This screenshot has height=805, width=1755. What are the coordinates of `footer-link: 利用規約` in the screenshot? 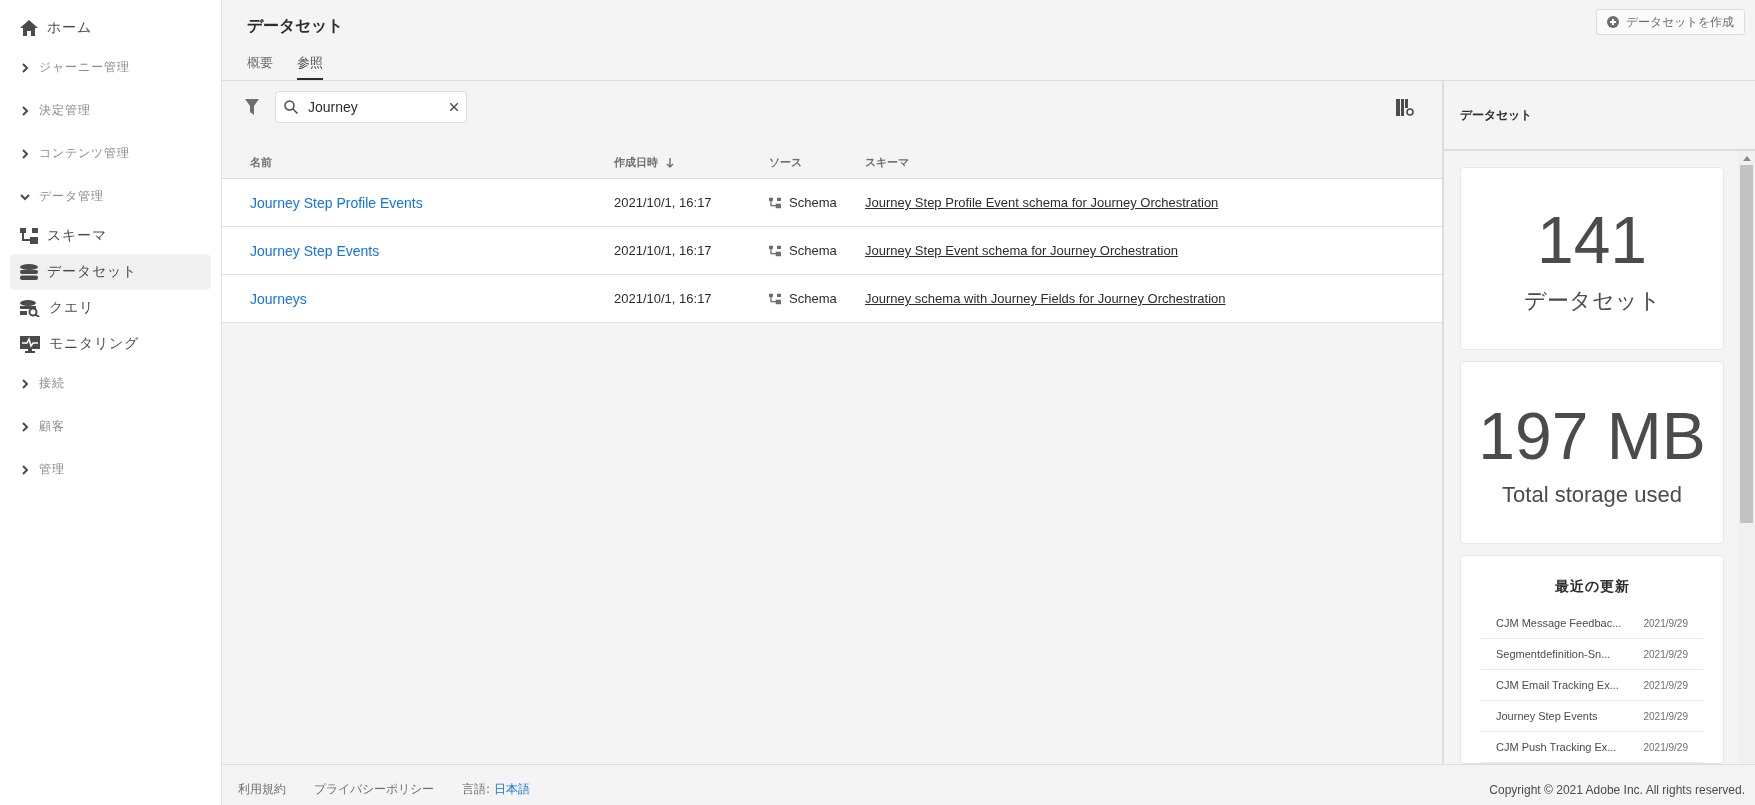 It's located at (262, 789).